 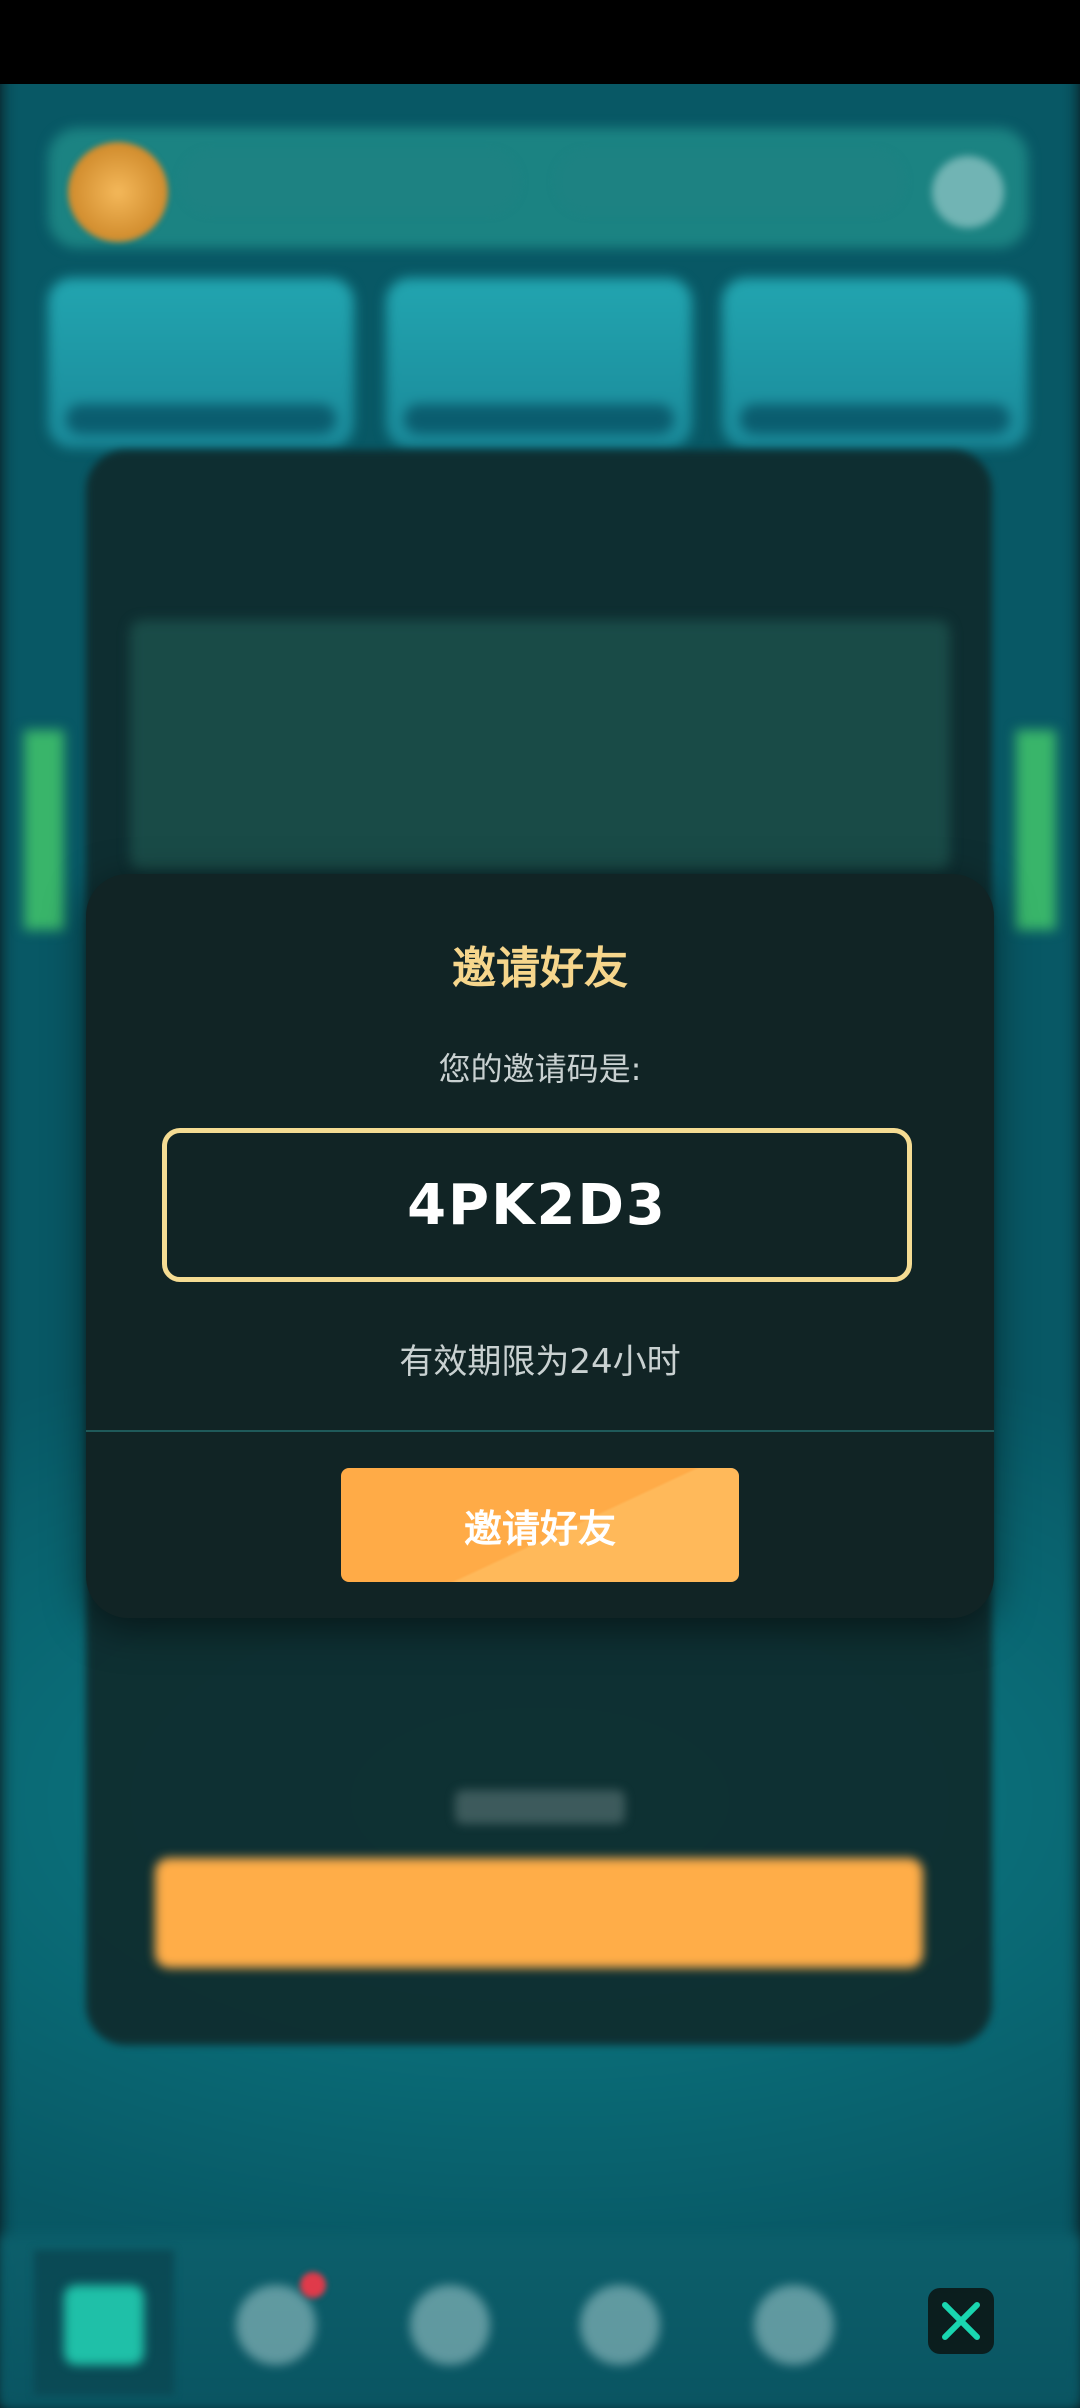 I want to click on side-panel-left, so click(x=44, y=830).